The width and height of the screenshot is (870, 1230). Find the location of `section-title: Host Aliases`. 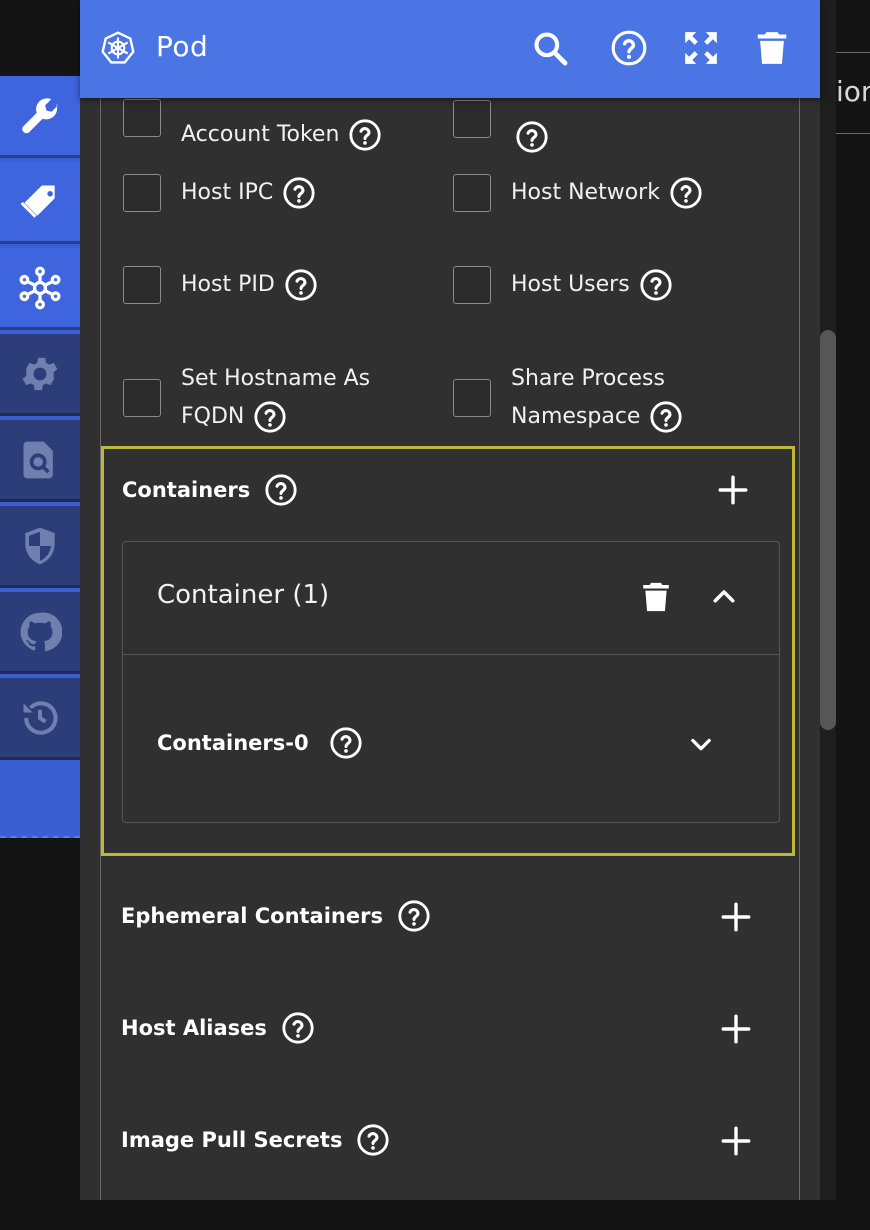

section-title: Host Aliases is located at coordinates (194, 1028).